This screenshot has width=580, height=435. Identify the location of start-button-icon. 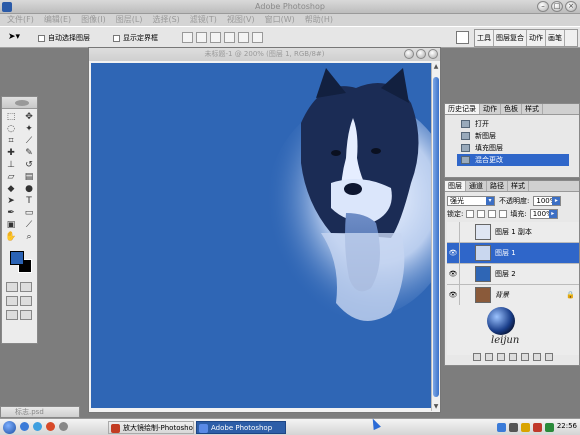
(9, 427).